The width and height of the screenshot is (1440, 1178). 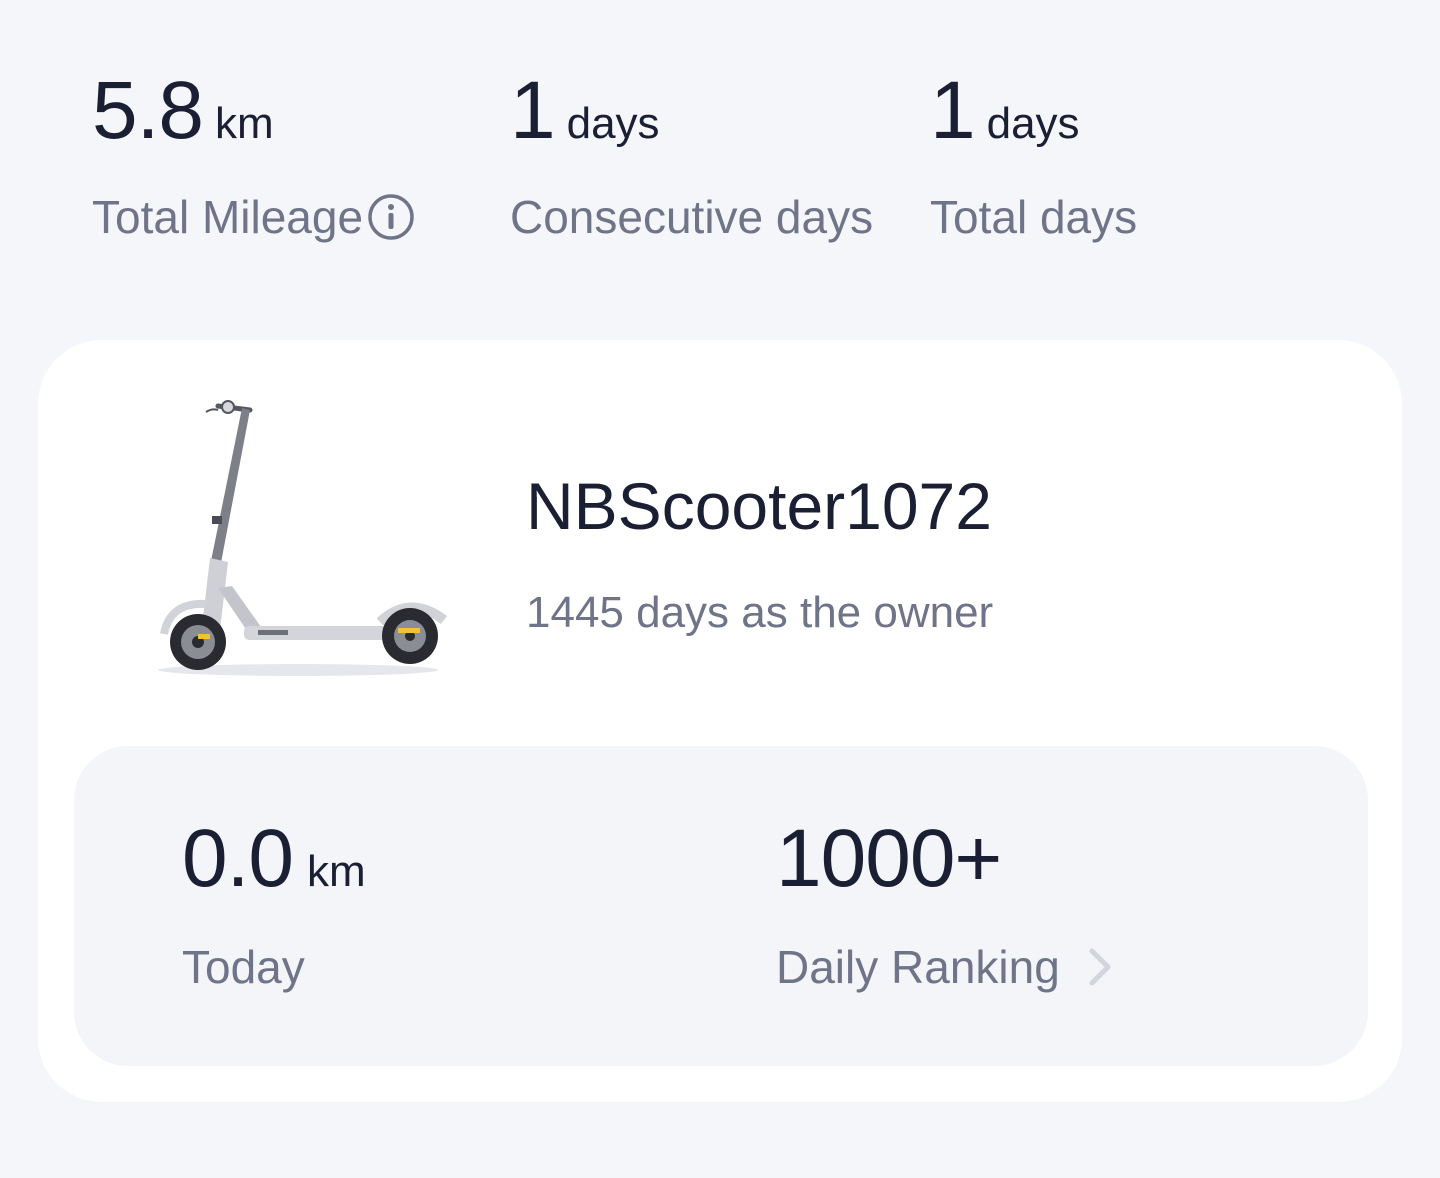 What do you see at coordinates (1033, 123) in the screenshot?
I see `total-days-unit: days` at bounding box center [1033, 123].